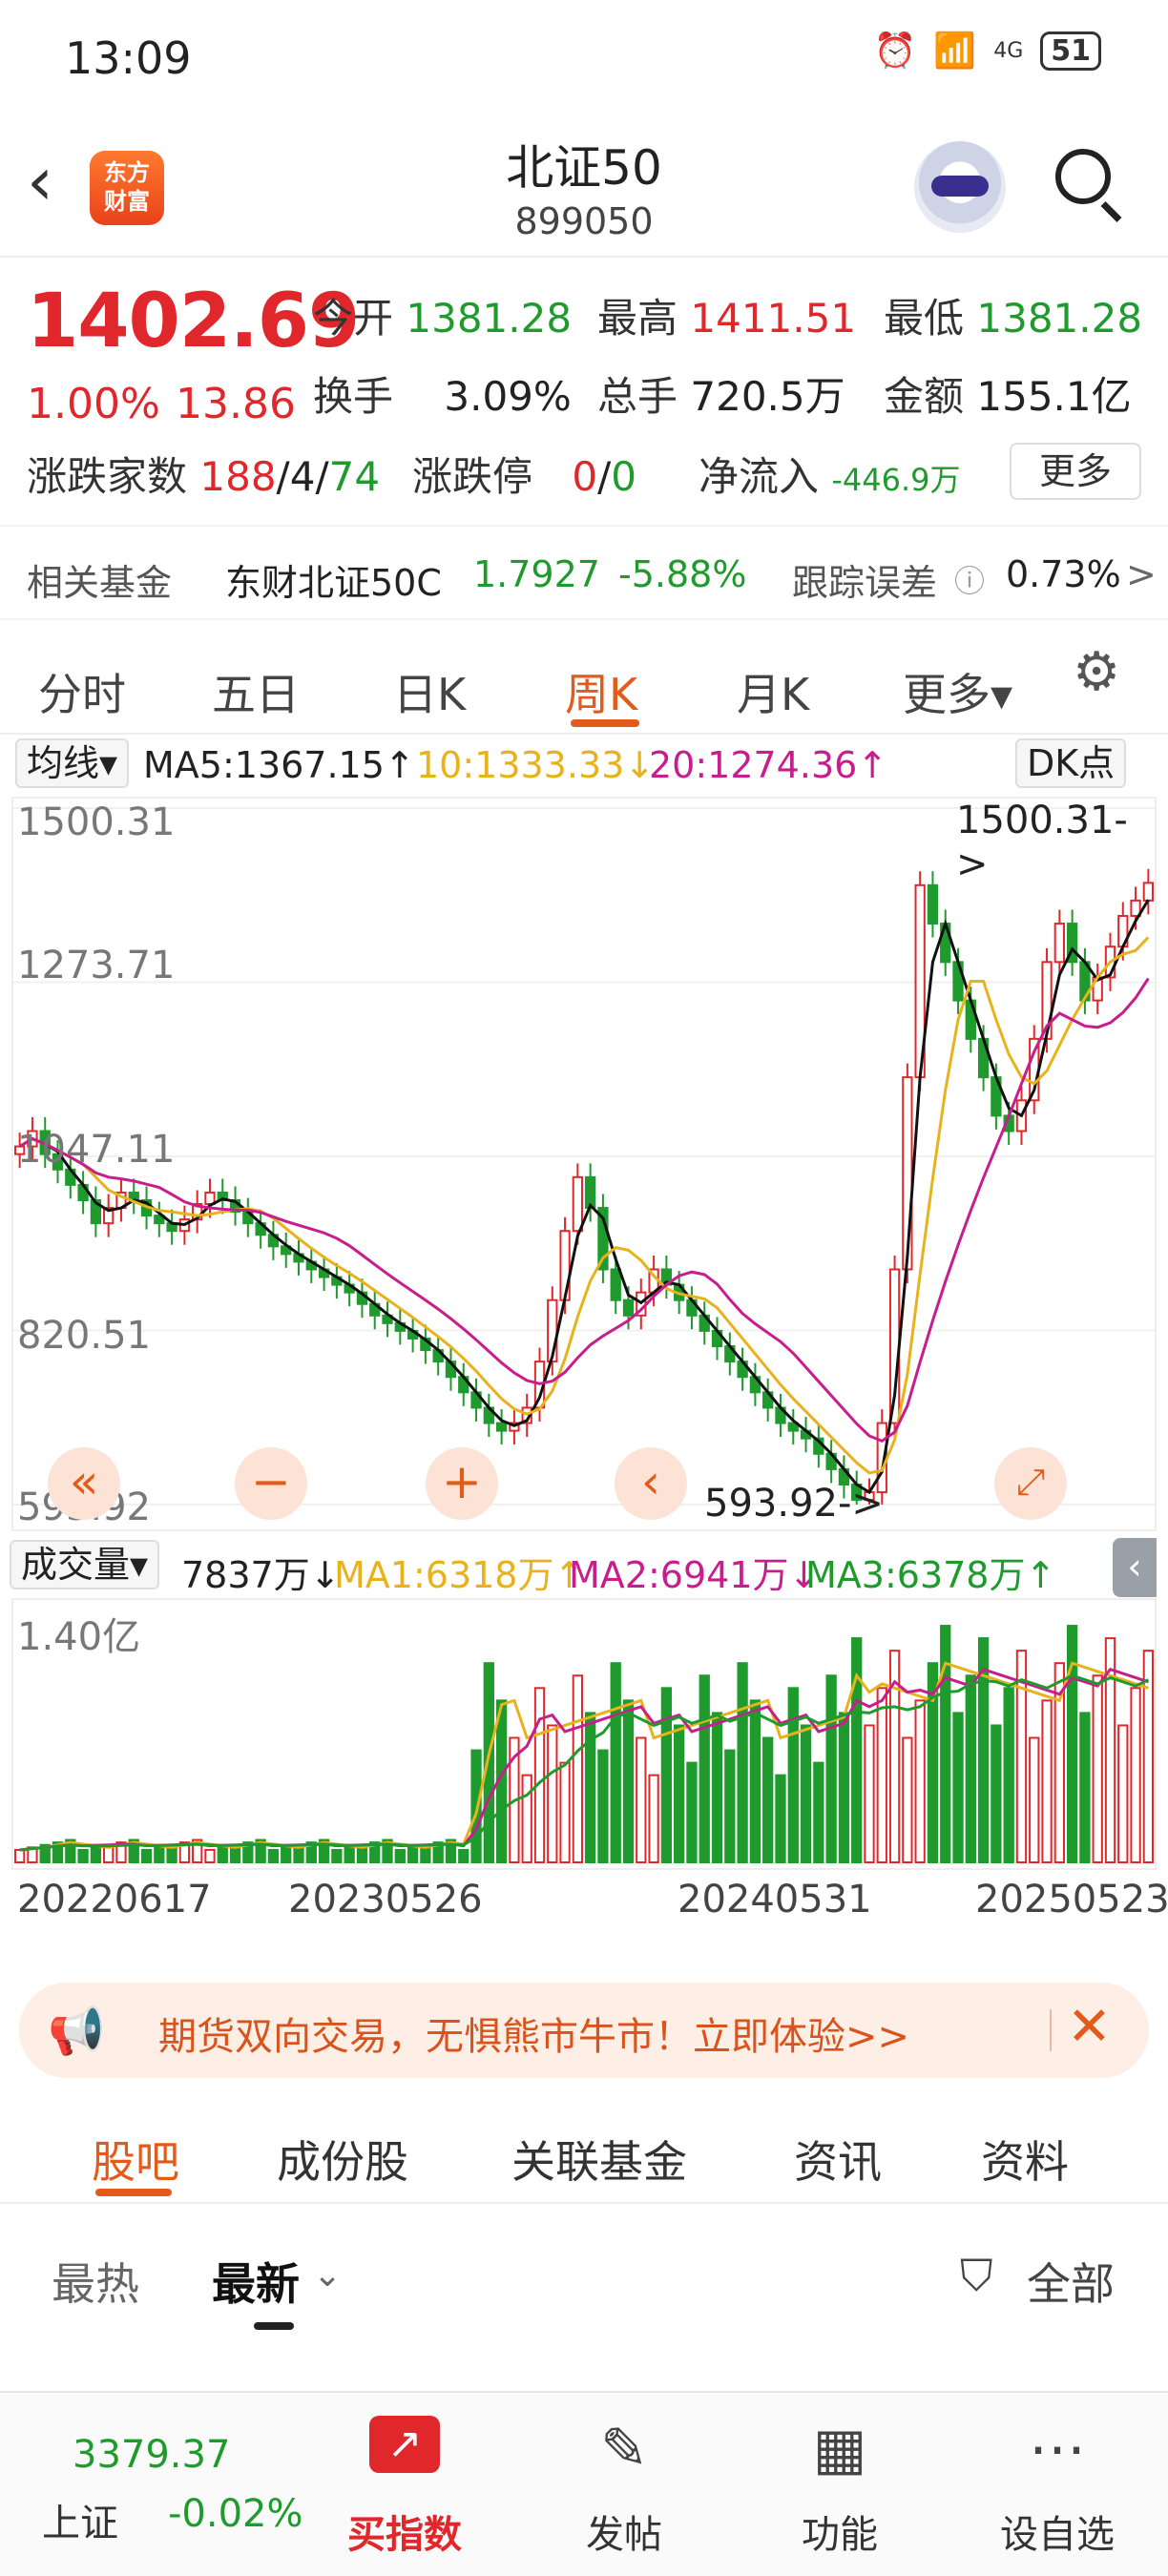 The width and height of the screenshot is (1168, 2576). Describe the element at coordinates (80, 2519) in the screenshot. I see `sh-index-name: 上证` at that location.